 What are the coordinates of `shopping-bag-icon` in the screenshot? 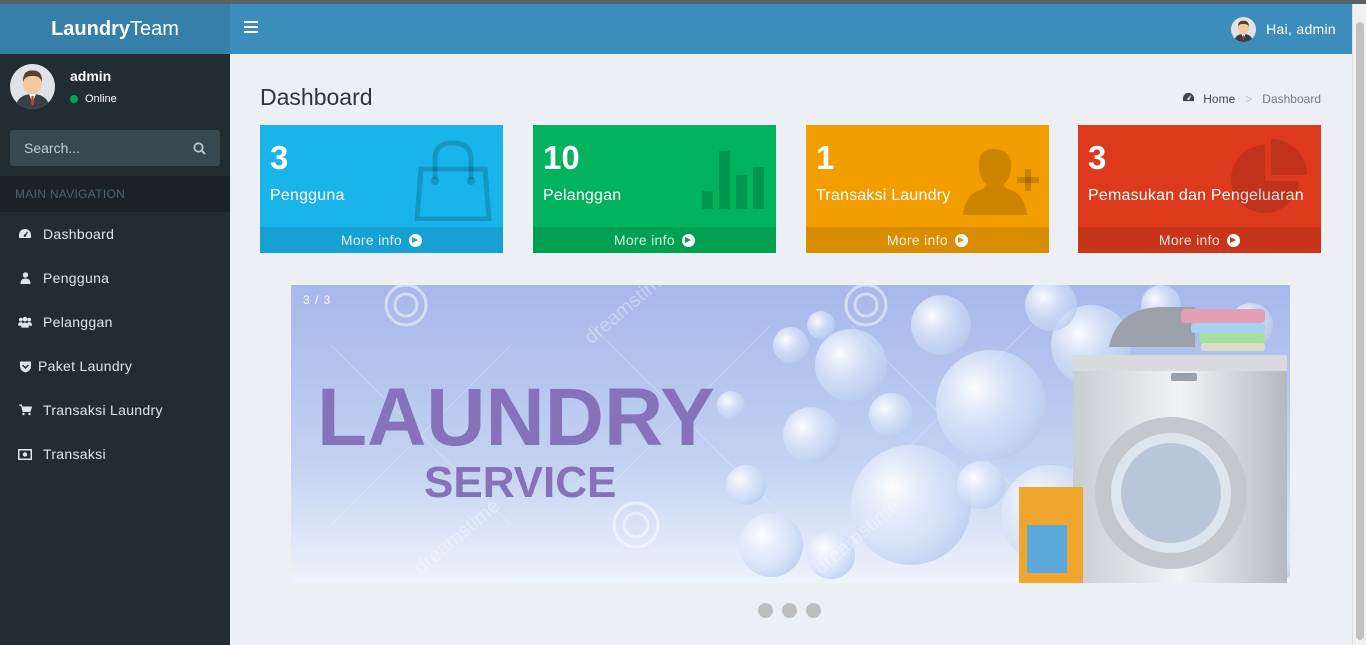 It's located at (453, 182).